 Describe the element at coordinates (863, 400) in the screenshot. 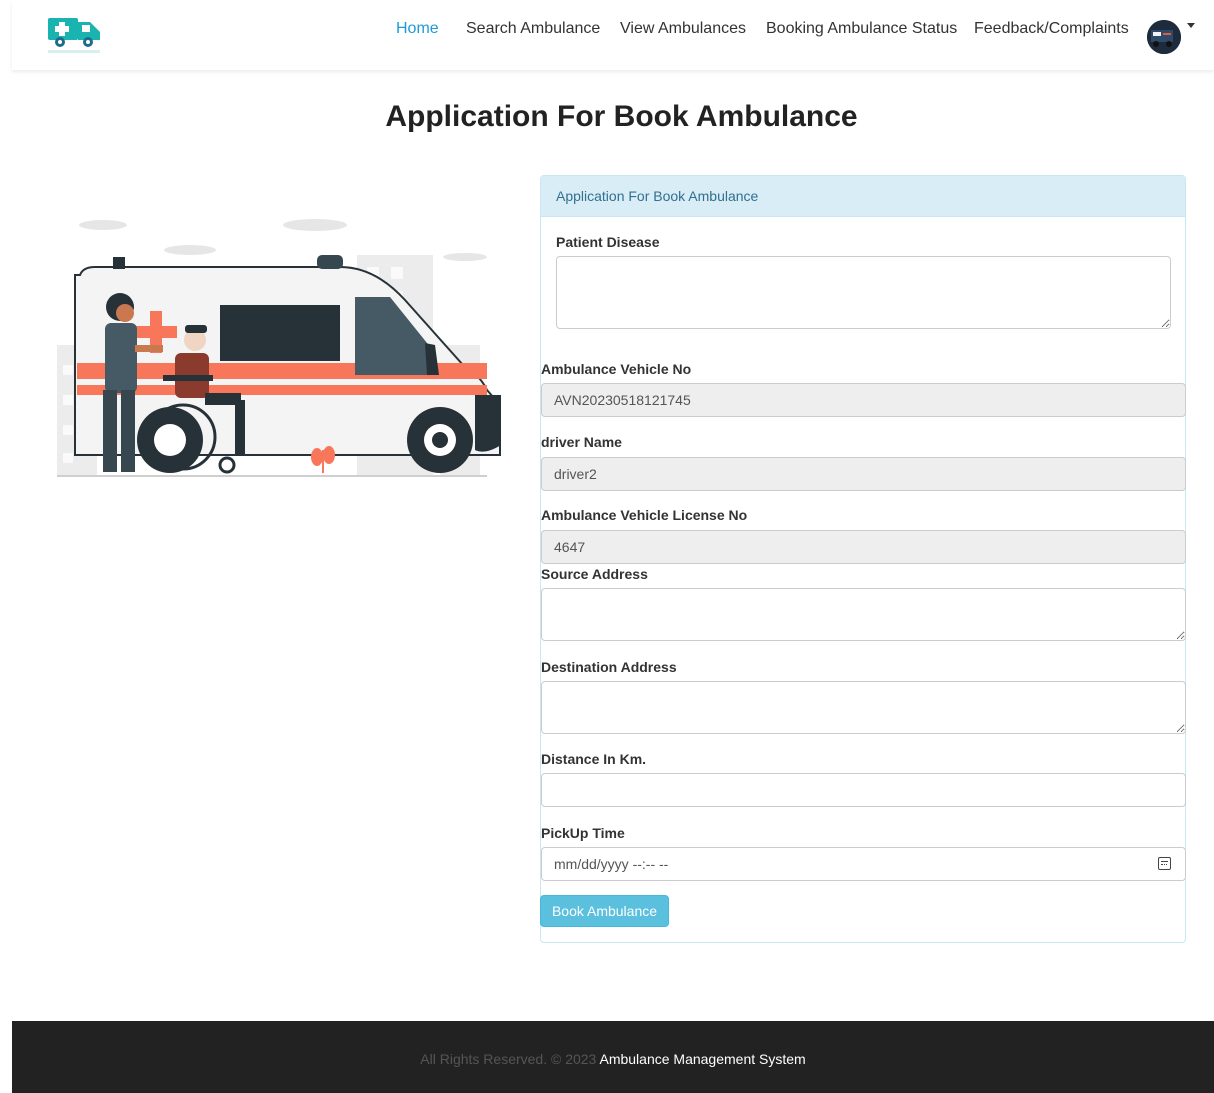

I see `vehicle-no-field: AVN20230518121745` at that location.